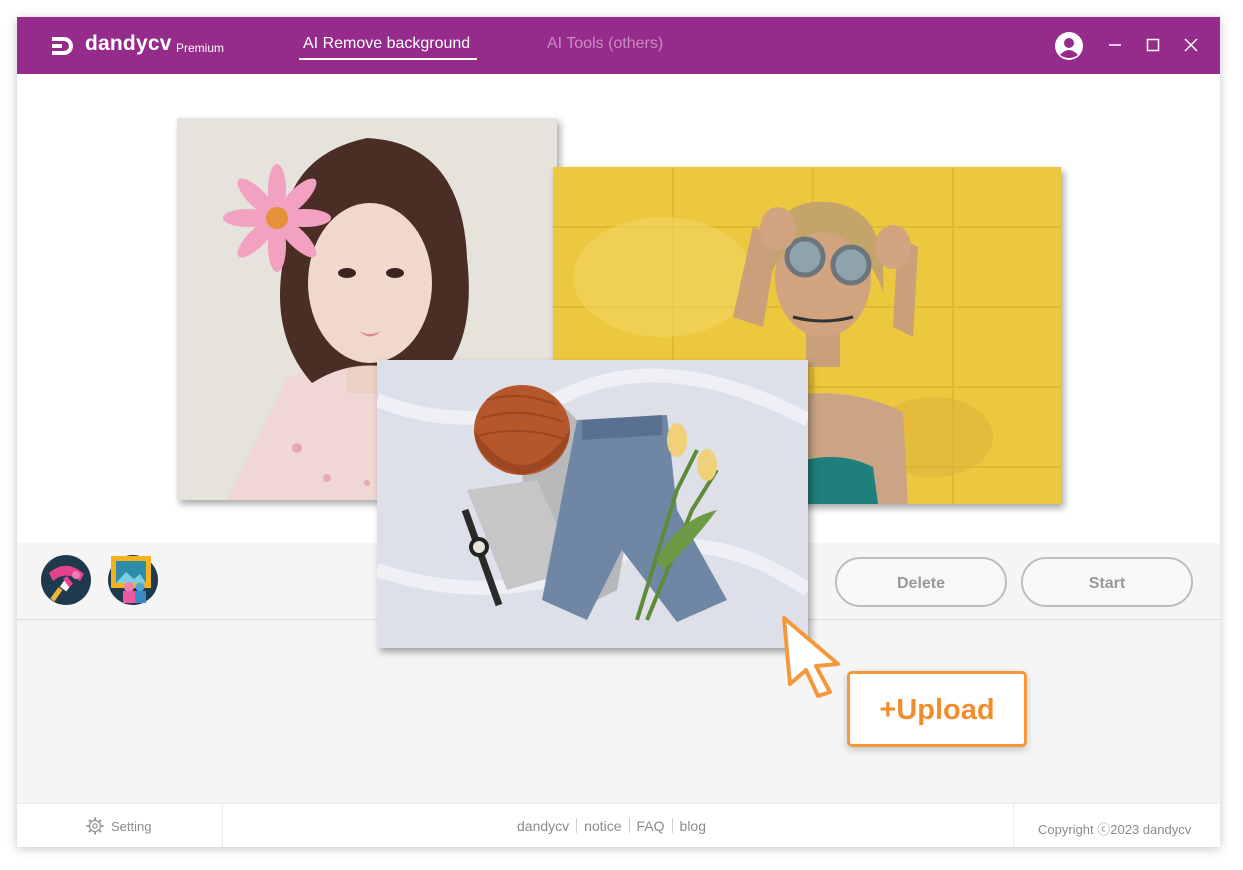 This screenshot has height=870, width=1243. What do you see at coordinates (1115, 829) in the screenshot?
I see `copyright-text: Copyright ⓒ2023 dandycv` at bounding box center [1115, 829].